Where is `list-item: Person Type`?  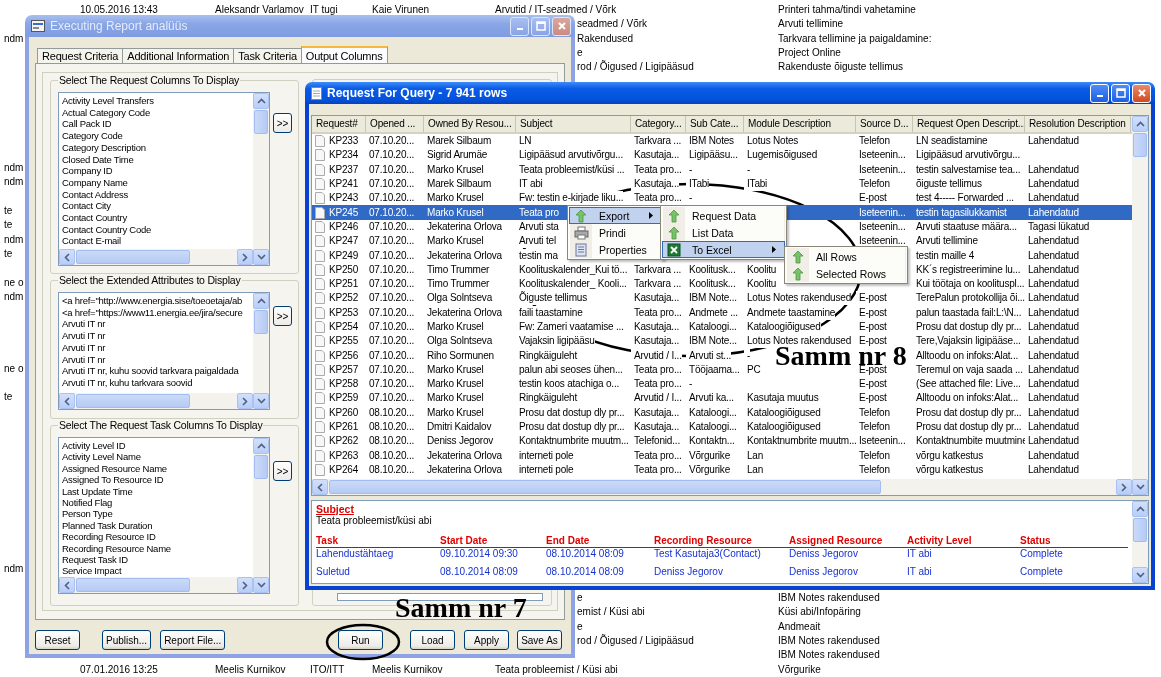
list-item: Person Type is located at coordinates (156, 514).